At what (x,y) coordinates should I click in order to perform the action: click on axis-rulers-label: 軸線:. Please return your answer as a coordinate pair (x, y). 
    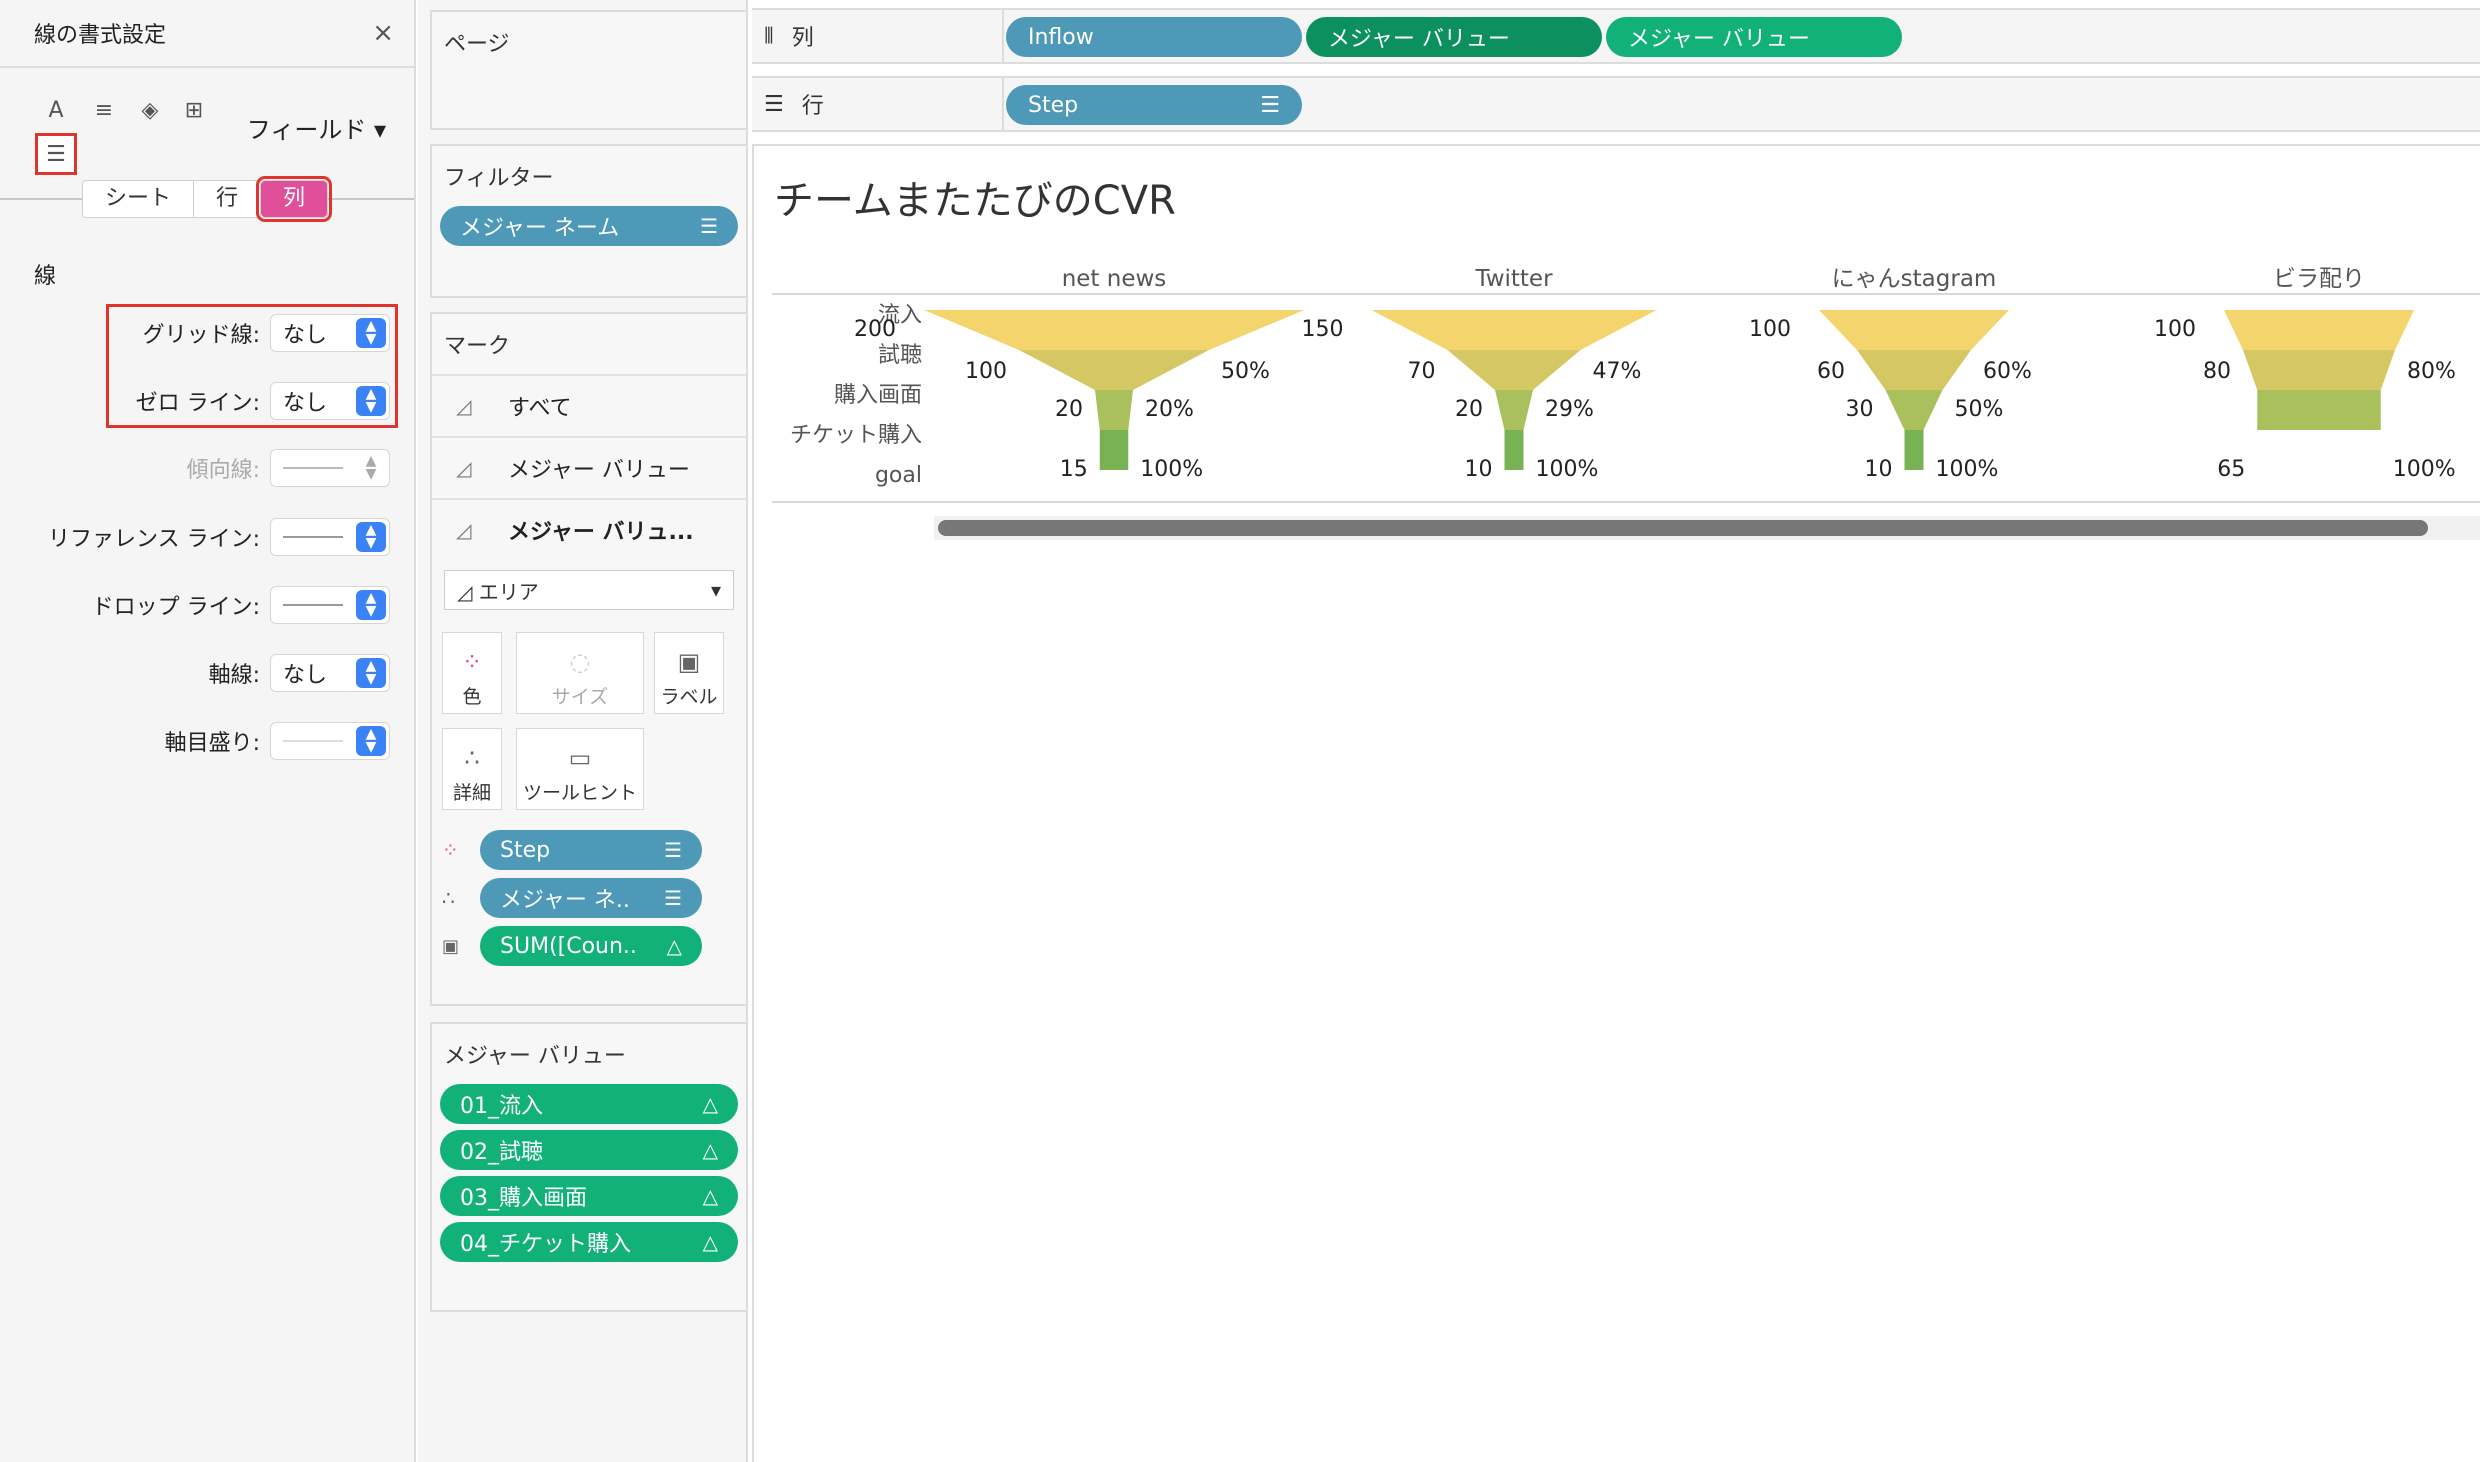
    Looking at the image, I should click on (234, 675).